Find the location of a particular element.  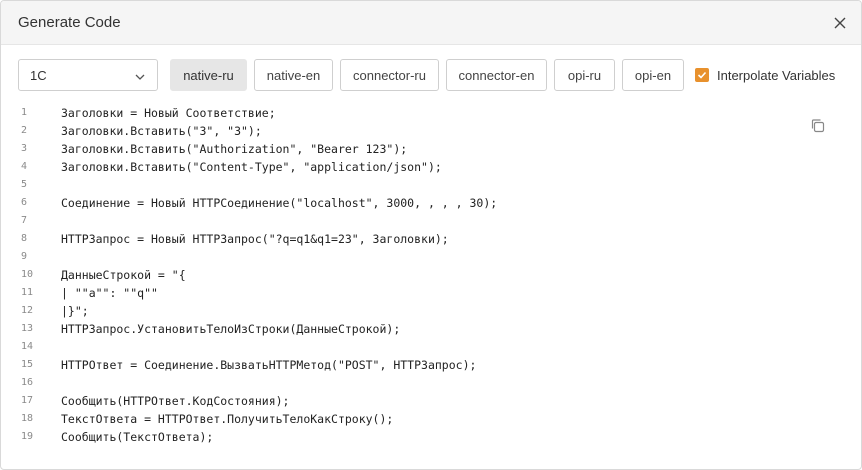

code-line-text: ДанныеСтрокой = "{ is located at coordinates (123, 275).